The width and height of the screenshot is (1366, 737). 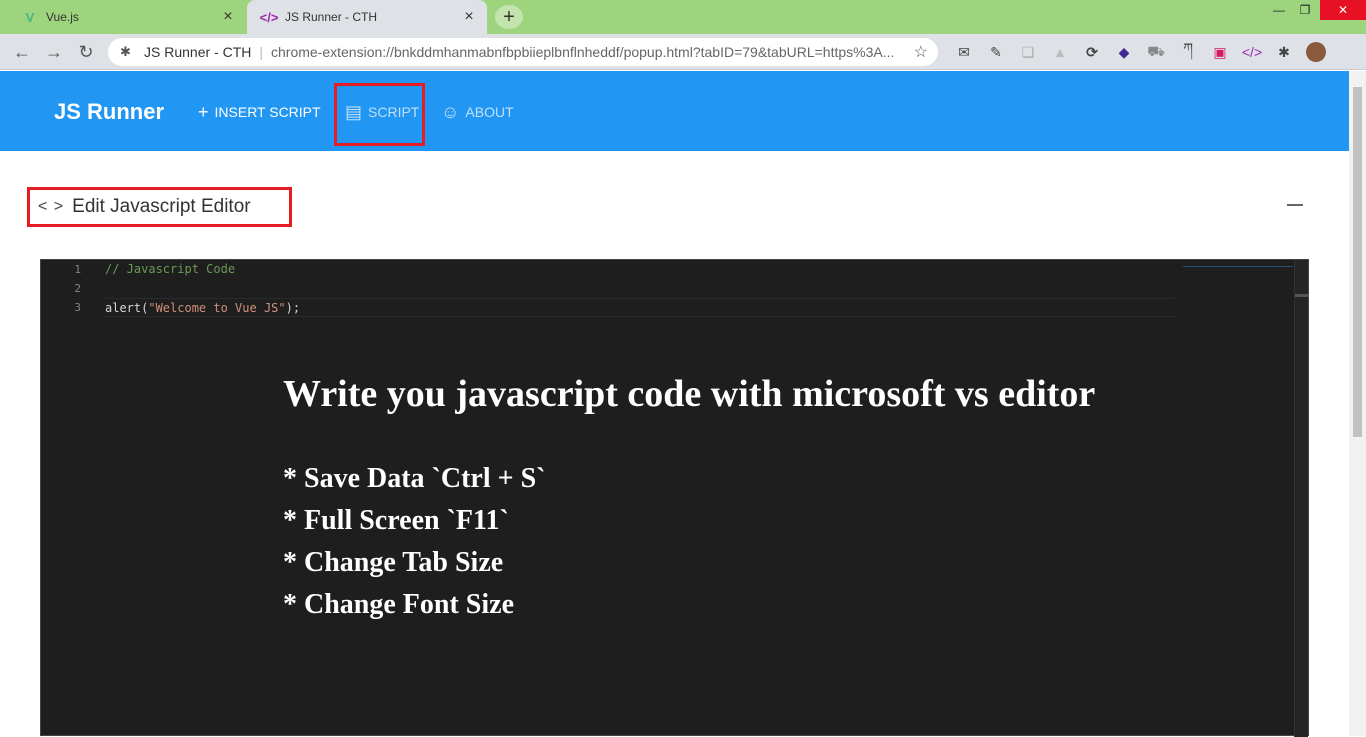 I want to click on editor-scrollbar, so click(x=1301, y=498).